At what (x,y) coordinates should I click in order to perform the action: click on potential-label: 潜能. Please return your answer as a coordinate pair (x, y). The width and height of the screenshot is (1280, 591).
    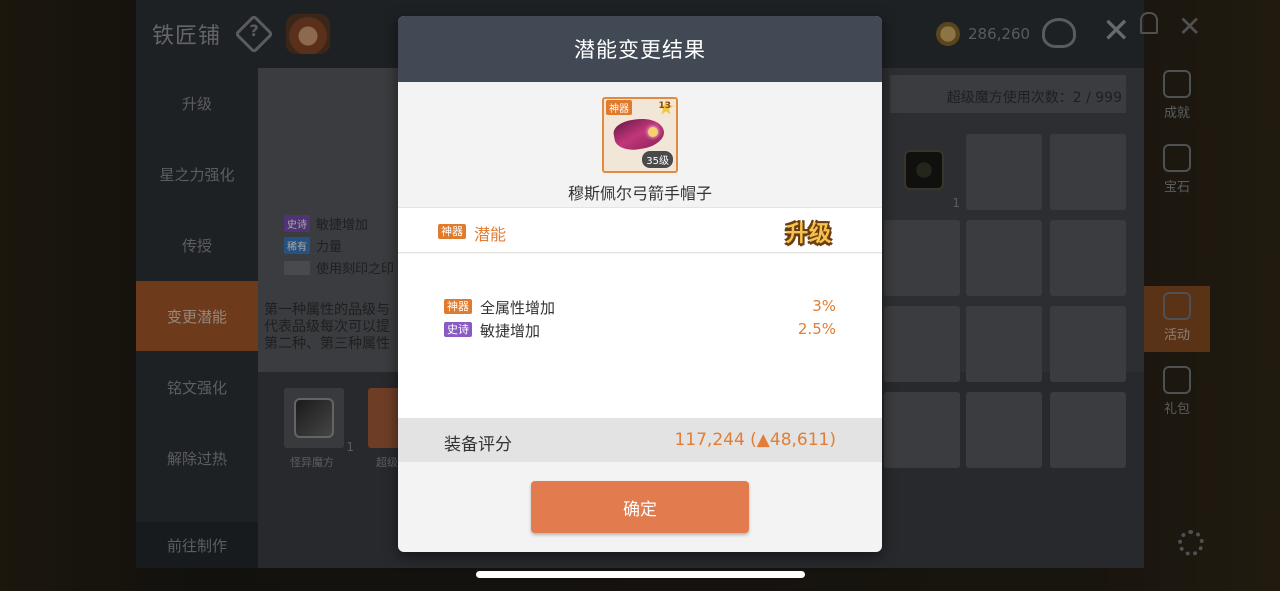
    Looking at the image, I should click on (490, 234).